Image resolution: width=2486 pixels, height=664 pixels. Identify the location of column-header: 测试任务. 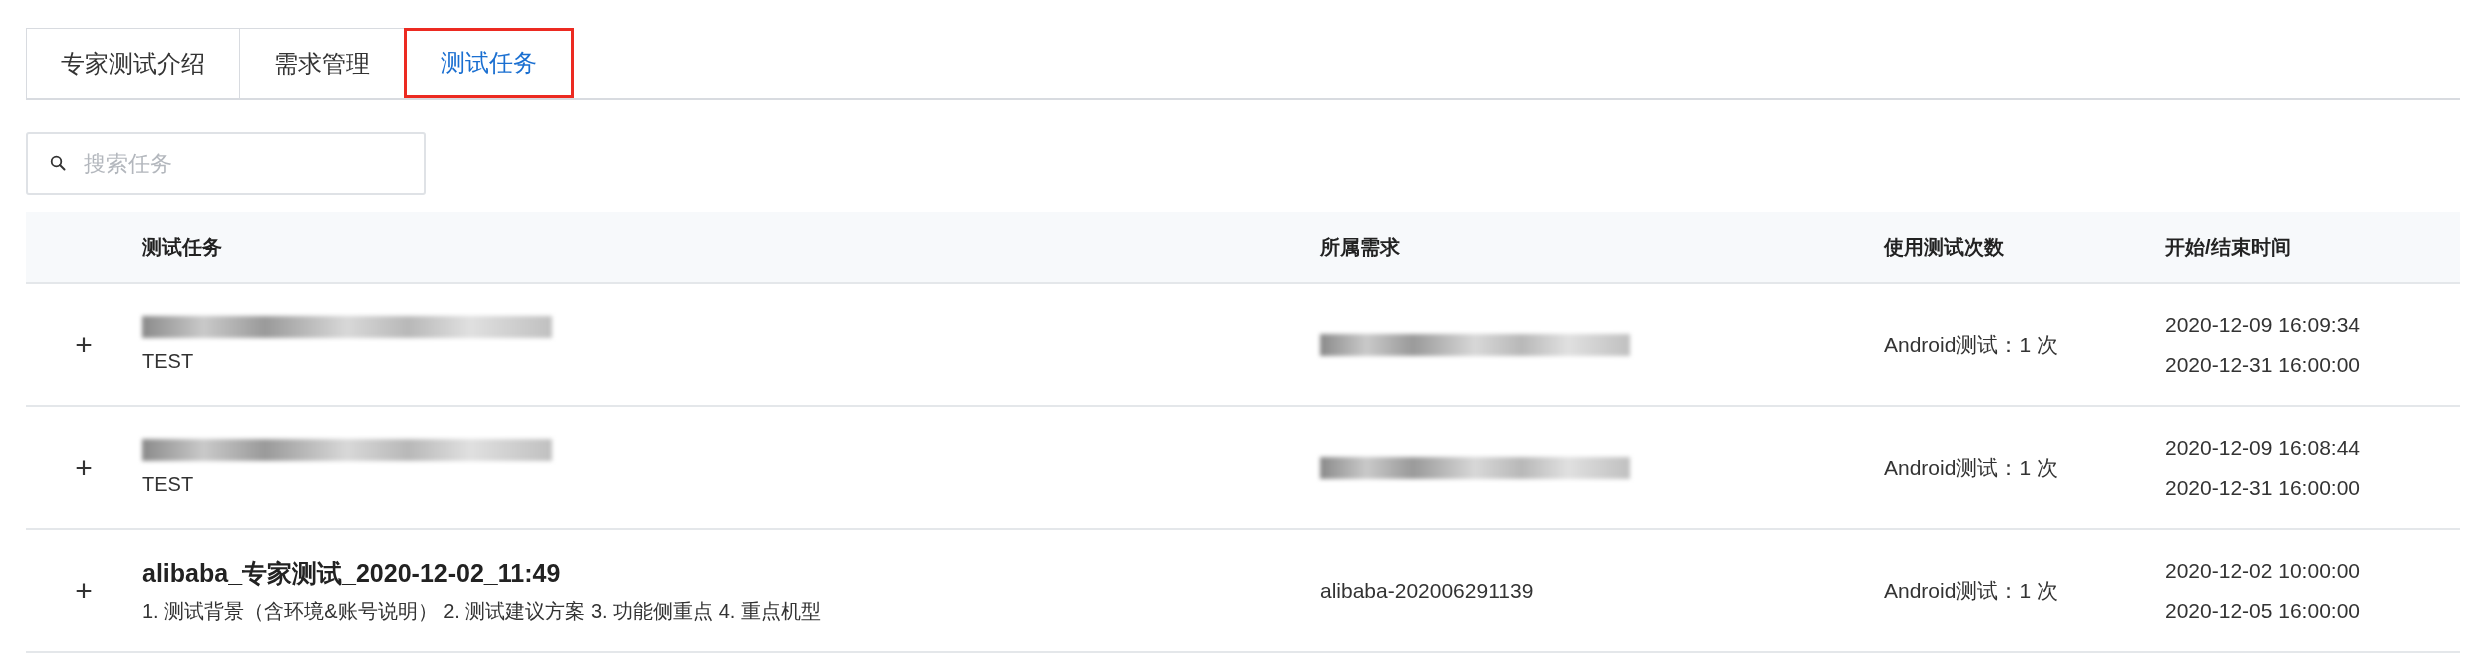
(182, 246).